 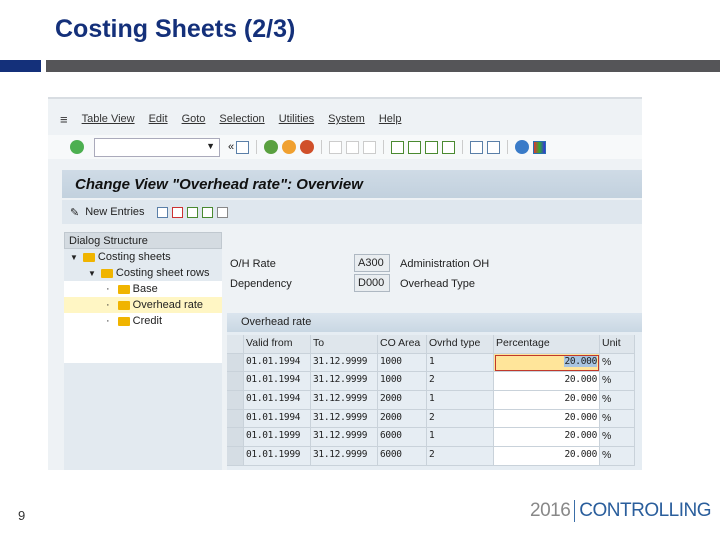 I want to click on find-icon, so click(x=353, y=147).